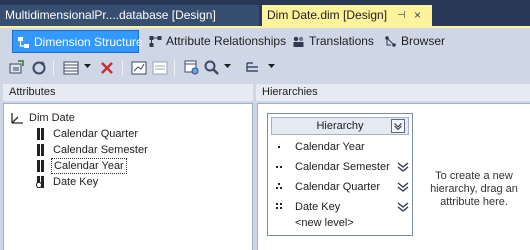 The image size is (530, 250). Describe the element at coordinates (324, 223) in the screenshot. I see `new-level-placeholder: <new level>` at that location.